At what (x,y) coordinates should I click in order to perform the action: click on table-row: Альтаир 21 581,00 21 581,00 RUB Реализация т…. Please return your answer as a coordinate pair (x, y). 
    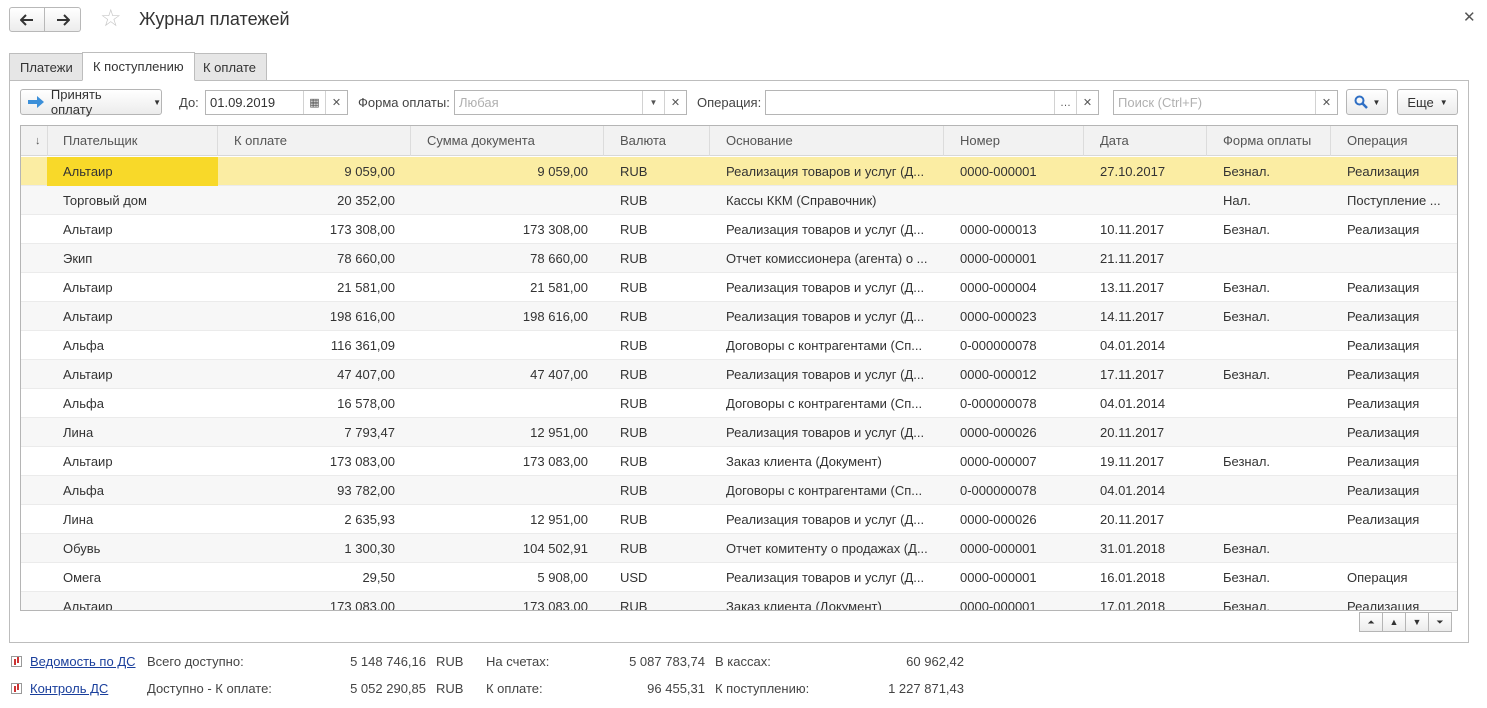
    Looking at the image, I should click on (739, 287).